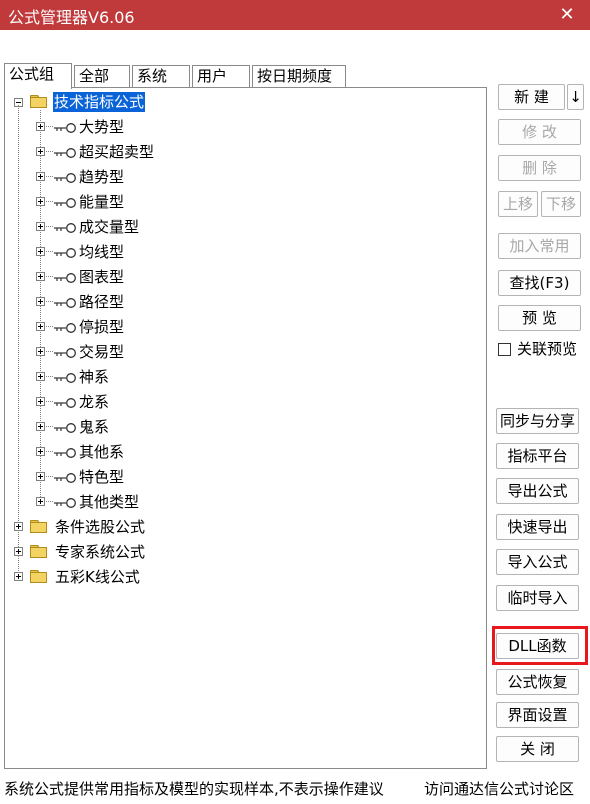 Image resolution: width=590 pixels, height=804 pixels. Describe the element at coordinates (109, 502) in the screenshot. I see `tree-label-child: 其他类型` at that location.